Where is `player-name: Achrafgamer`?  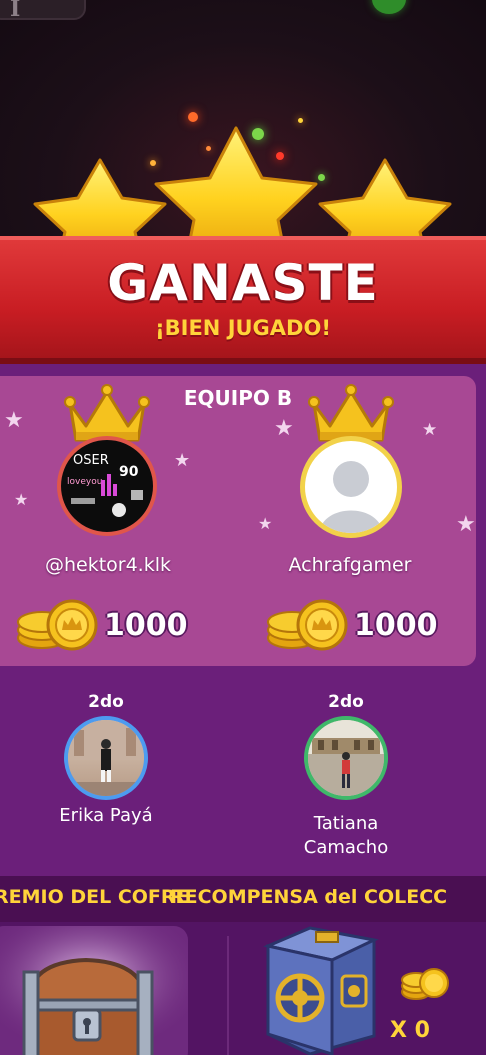
player-name: Achrafgamer is located at coordinates (350, 565).